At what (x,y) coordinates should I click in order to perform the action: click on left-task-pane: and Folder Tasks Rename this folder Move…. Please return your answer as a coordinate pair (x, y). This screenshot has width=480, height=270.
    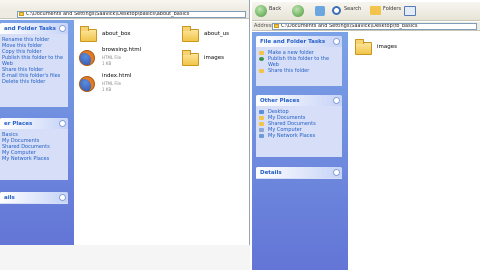
    Looking at the image, I should click on (37, 132).